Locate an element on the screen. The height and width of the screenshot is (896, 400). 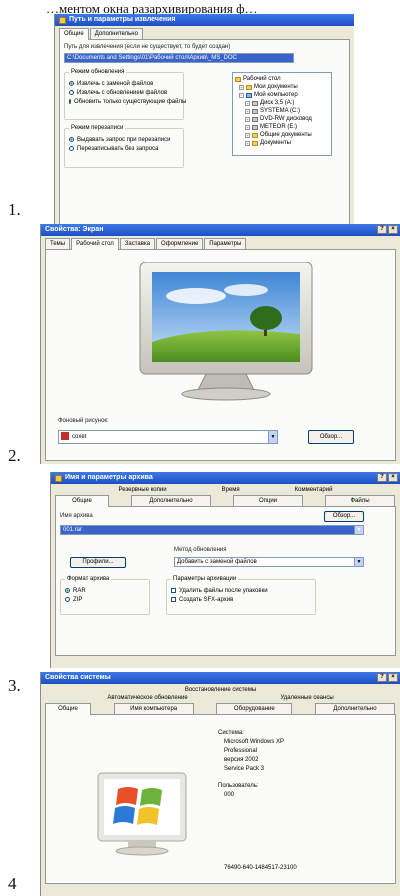
serial-number: 76490-640-1484517-23100 is located at coordinates (260, 868).